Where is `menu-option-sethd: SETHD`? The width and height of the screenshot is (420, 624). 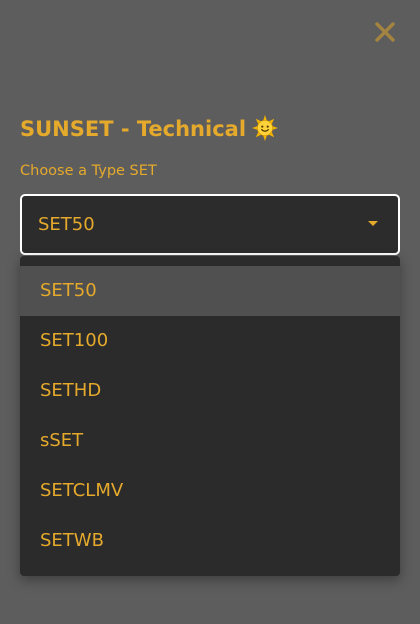 menu-option-sethd: SETHD is located at coordinates (210, 391).